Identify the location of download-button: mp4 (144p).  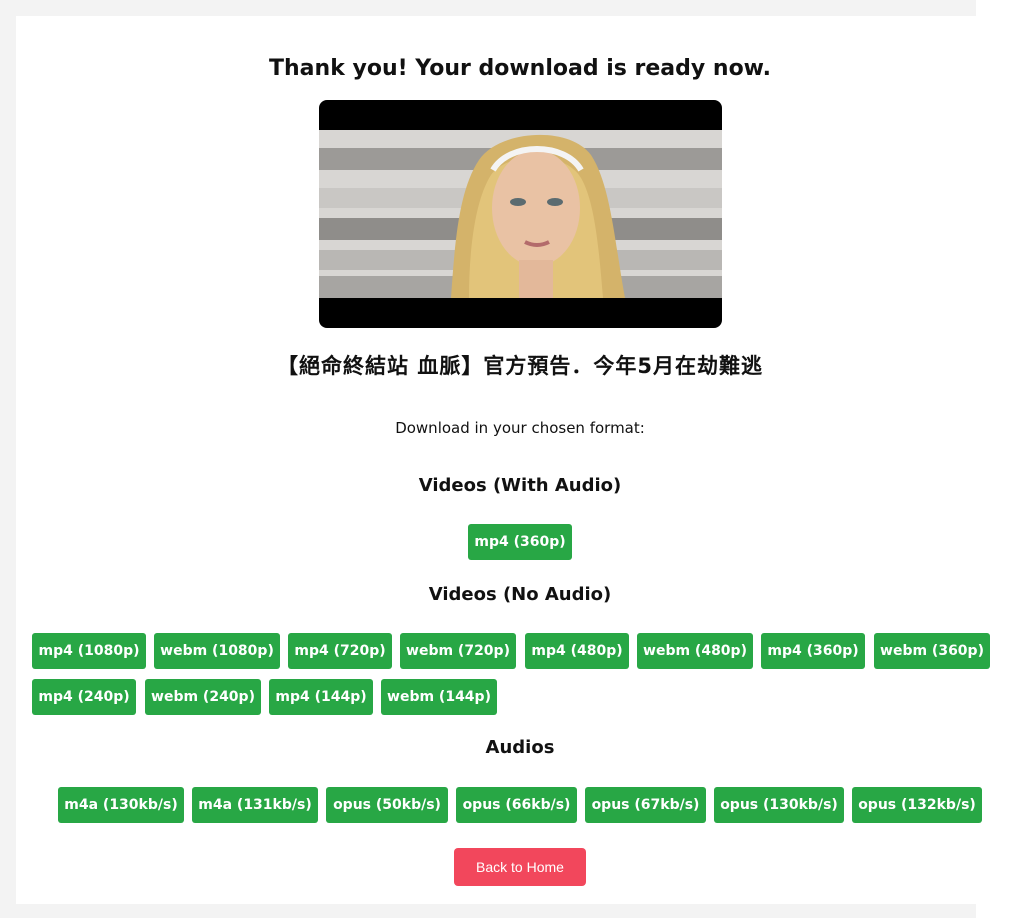
(321, 697).